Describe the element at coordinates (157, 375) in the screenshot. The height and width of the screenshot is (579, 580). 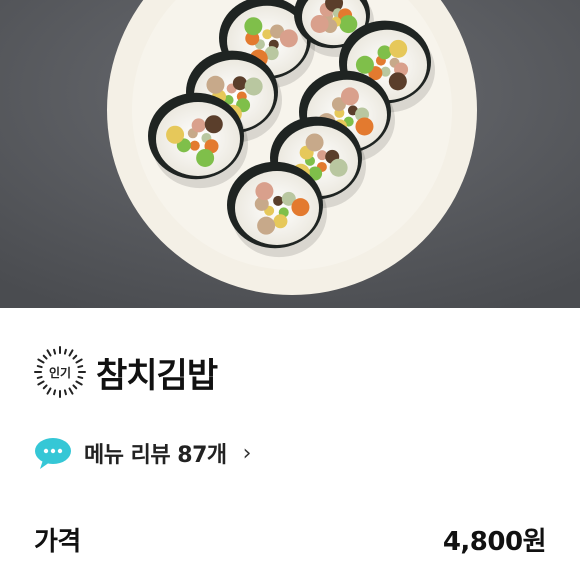
I see `menu-title: 참치김밥` at that location.